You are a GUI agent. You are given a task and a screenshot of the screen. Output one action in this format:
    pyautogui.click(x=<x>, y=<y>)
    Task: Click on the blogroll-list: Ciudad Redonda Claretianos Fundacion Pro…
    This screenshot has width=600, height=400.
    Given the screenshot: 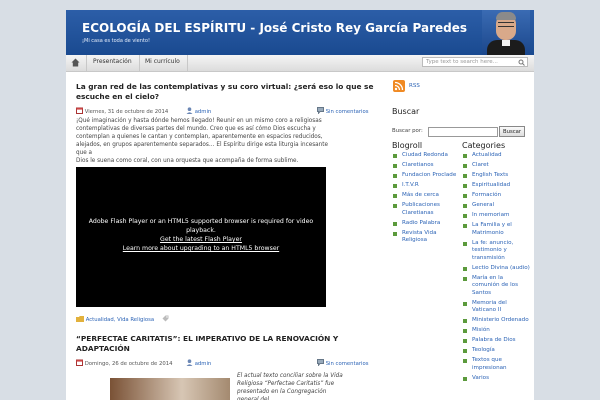 What is the action you would take?
    pyautogui.click(x=425, y=199)
    